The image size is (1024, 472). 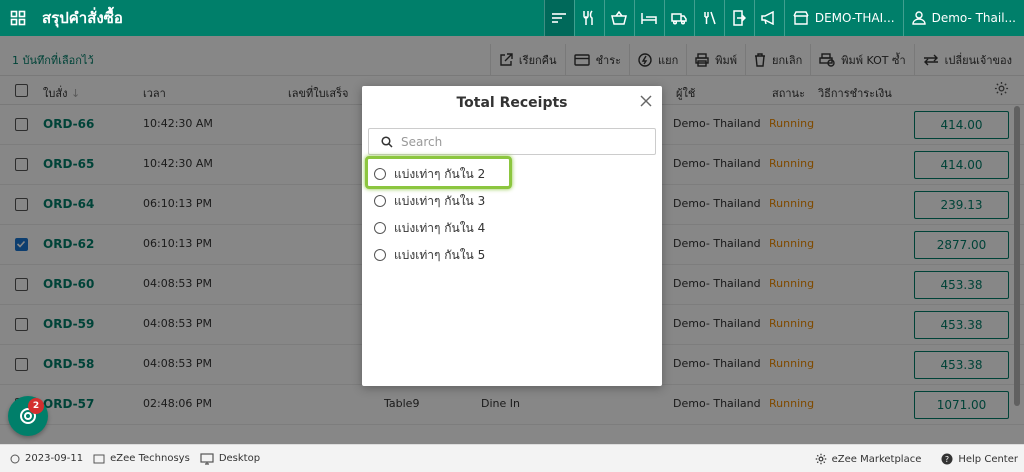 What do you see at coordinates (99, 458) in the screenshot?
I see `company-logo-icon` at bounding box center [99, 458].